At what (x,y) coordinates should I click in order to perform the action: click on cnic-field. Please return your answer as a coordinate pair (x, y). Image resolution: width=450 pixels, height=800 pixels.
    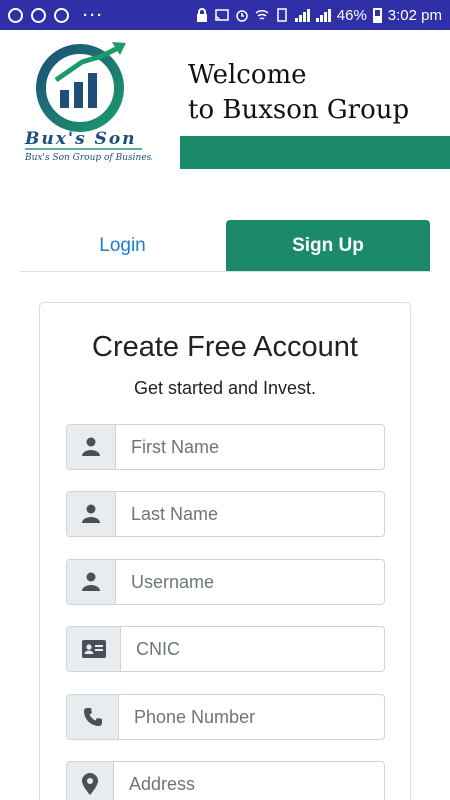
    Looking at the image, I should click on (225, 649).